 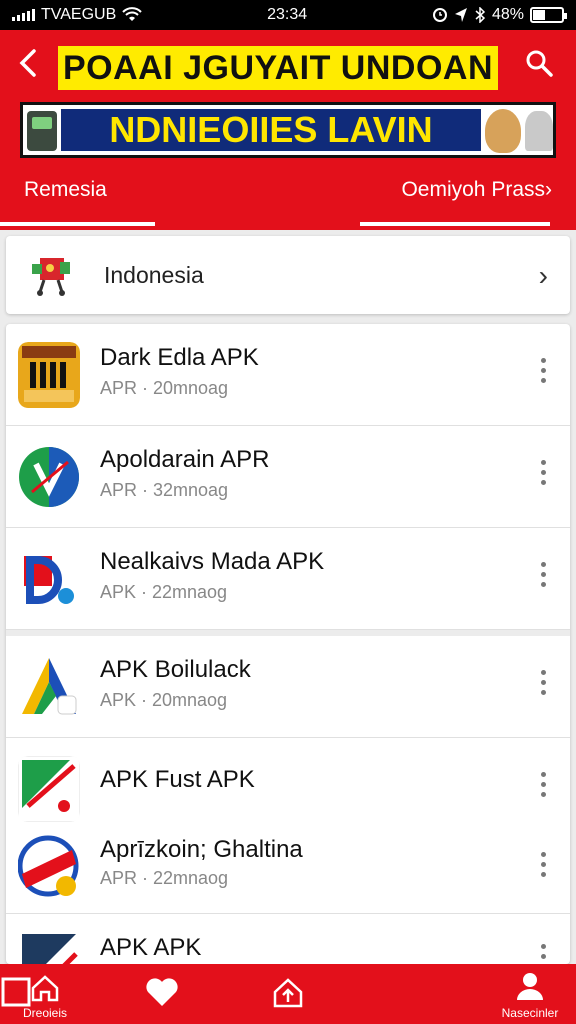 What do you see at coordinates (503, 131) in the screenshot?
I see `mascot-icon` at bounding box center [503, 131].